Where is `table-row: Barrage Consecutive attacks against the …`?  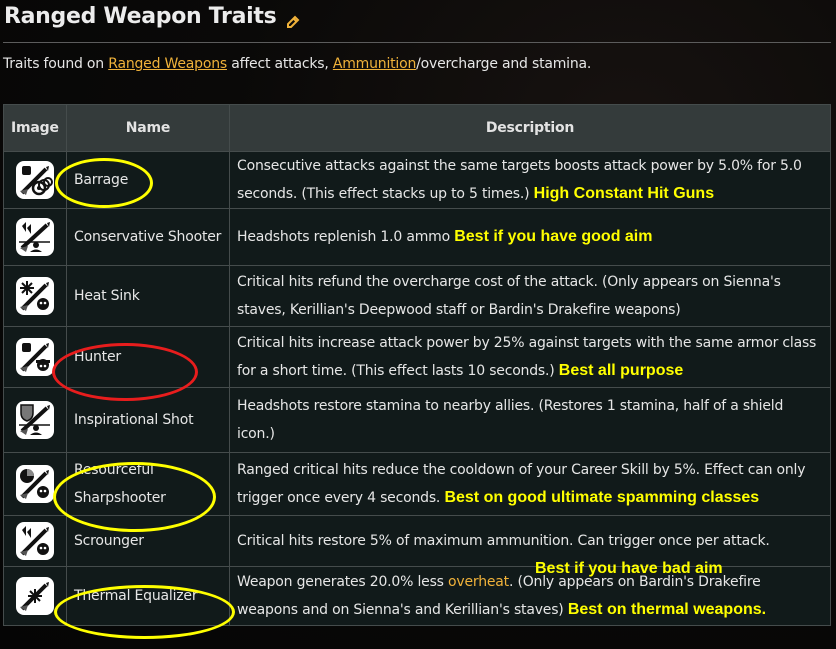 table-row: Barrage Consecutive attacks against the … is located at coordinates (417, 180).